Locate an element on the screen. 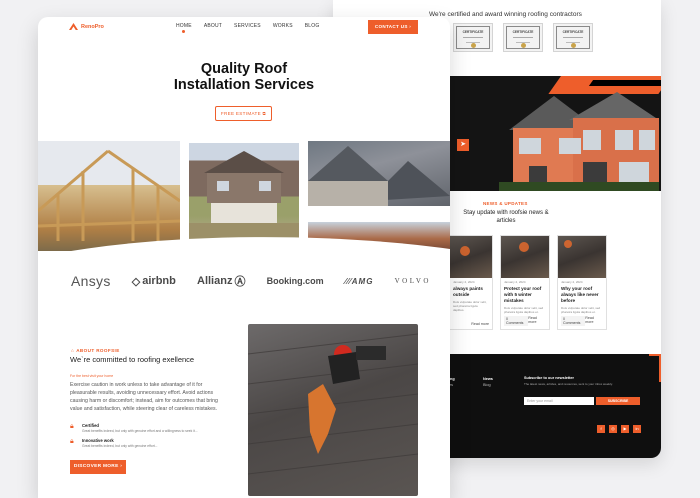  allianz-icon: Ⓐ is located at coordinates (240, 282).